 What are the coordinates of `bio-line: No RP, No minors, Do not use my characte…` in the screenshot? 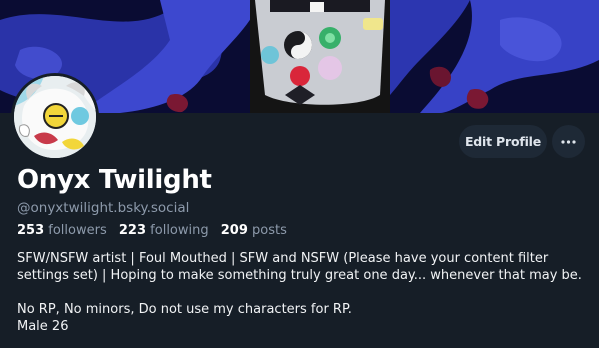 It's located at (184, 309).